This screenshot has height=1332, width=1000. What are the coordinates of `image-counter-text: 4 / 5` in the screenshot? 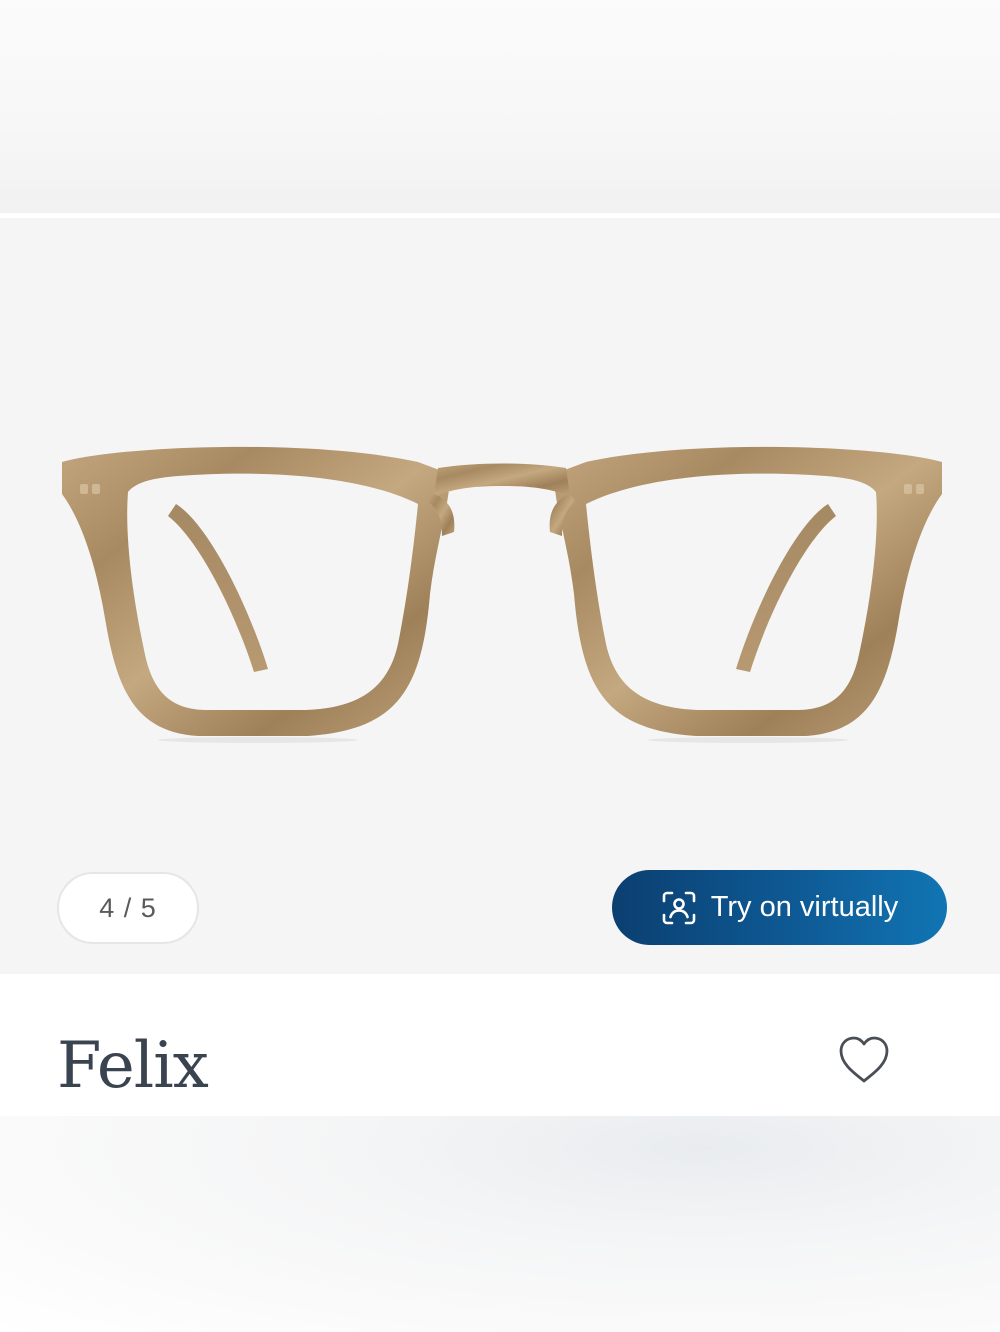 It's located at (128, 907).